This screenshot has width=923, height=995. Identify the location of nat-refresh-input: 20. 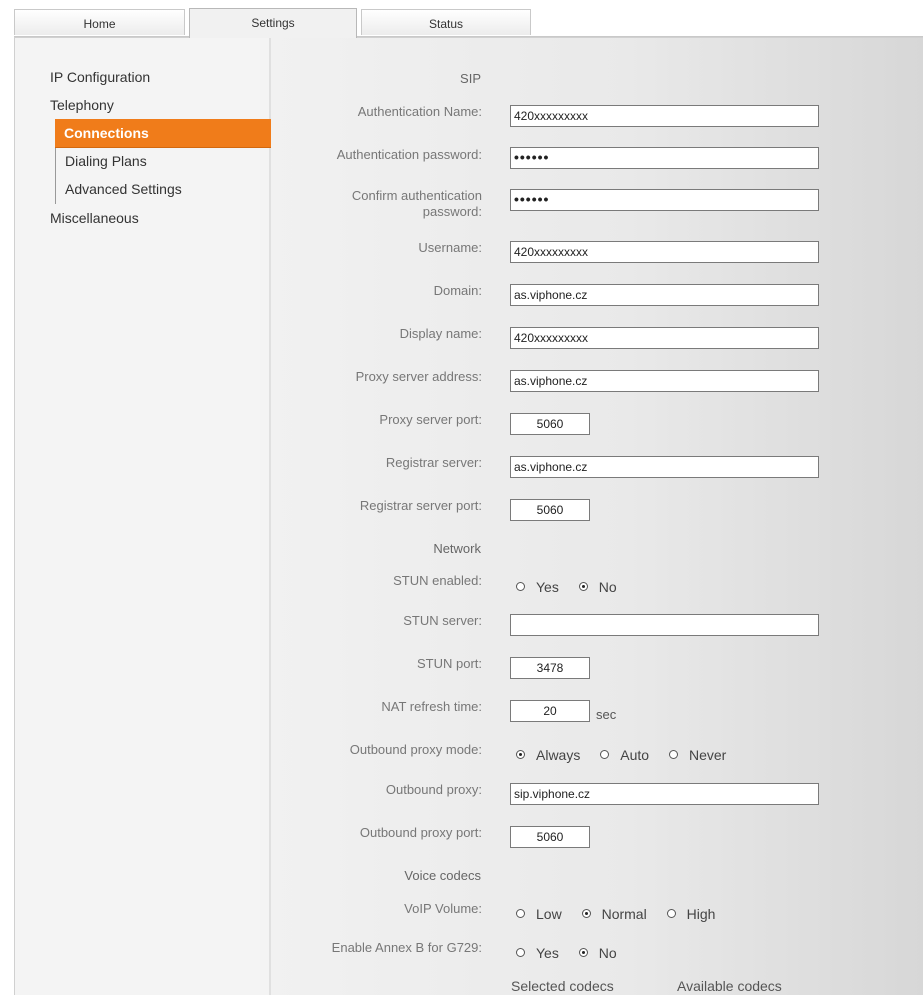
(550, 711).